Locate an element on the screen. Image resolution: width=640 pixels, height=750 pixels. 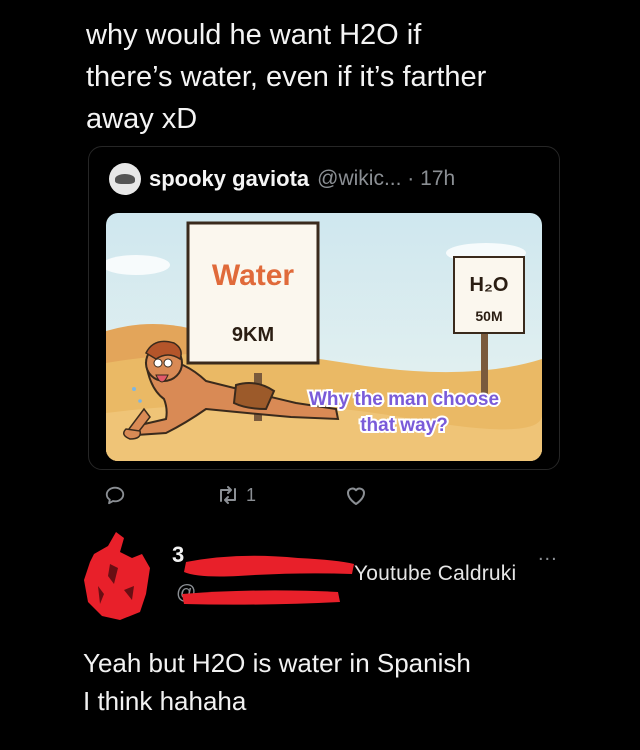
retweet-icon is located at coordinates (228, 495).